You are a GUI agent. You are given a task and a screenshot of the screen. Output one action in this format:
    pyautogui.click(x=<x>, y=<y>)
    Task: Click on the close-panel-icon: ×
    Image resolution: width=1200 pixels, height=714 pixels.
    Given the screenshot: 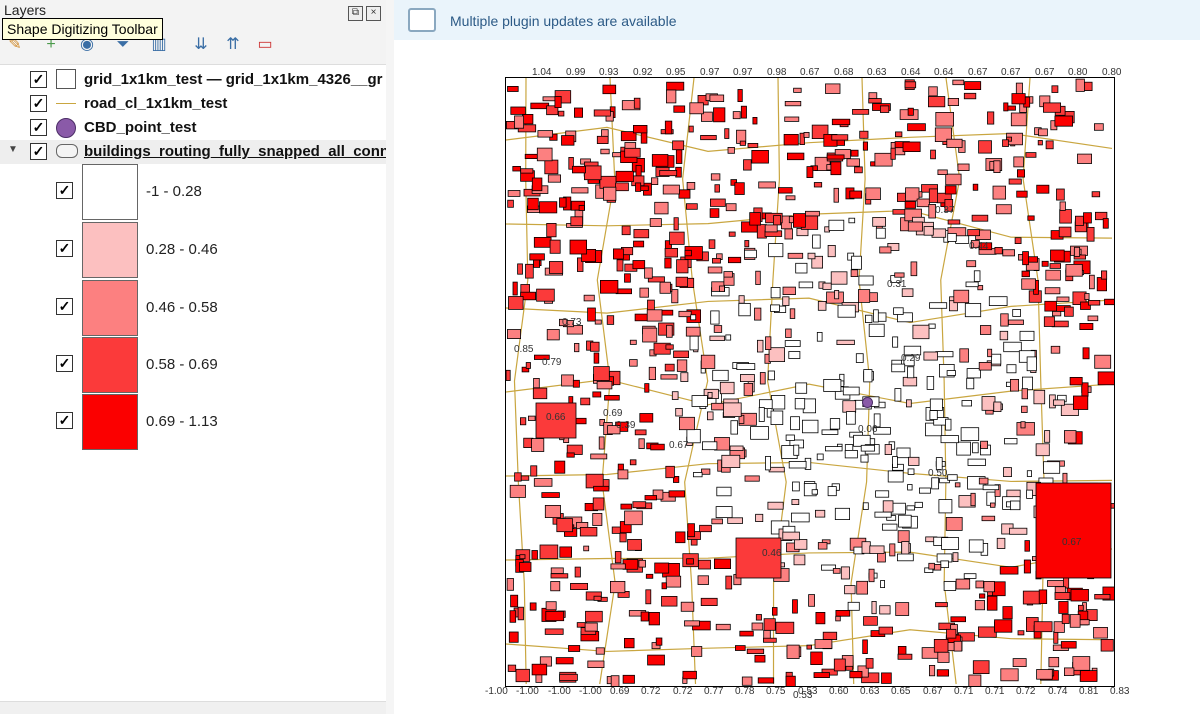 What is the action you would take?
    pyautogui.click(x=373, y=13)
    